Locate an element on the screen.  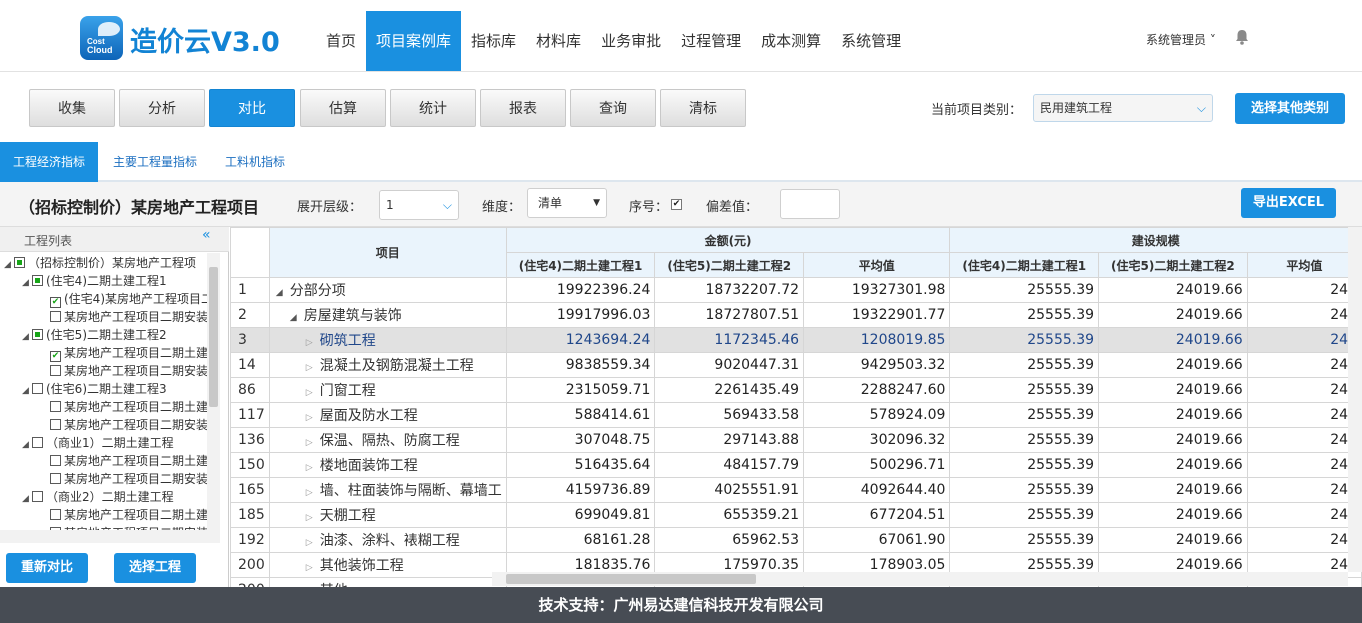
item-cell: ▷其他 is located at coordinates (387, 582).